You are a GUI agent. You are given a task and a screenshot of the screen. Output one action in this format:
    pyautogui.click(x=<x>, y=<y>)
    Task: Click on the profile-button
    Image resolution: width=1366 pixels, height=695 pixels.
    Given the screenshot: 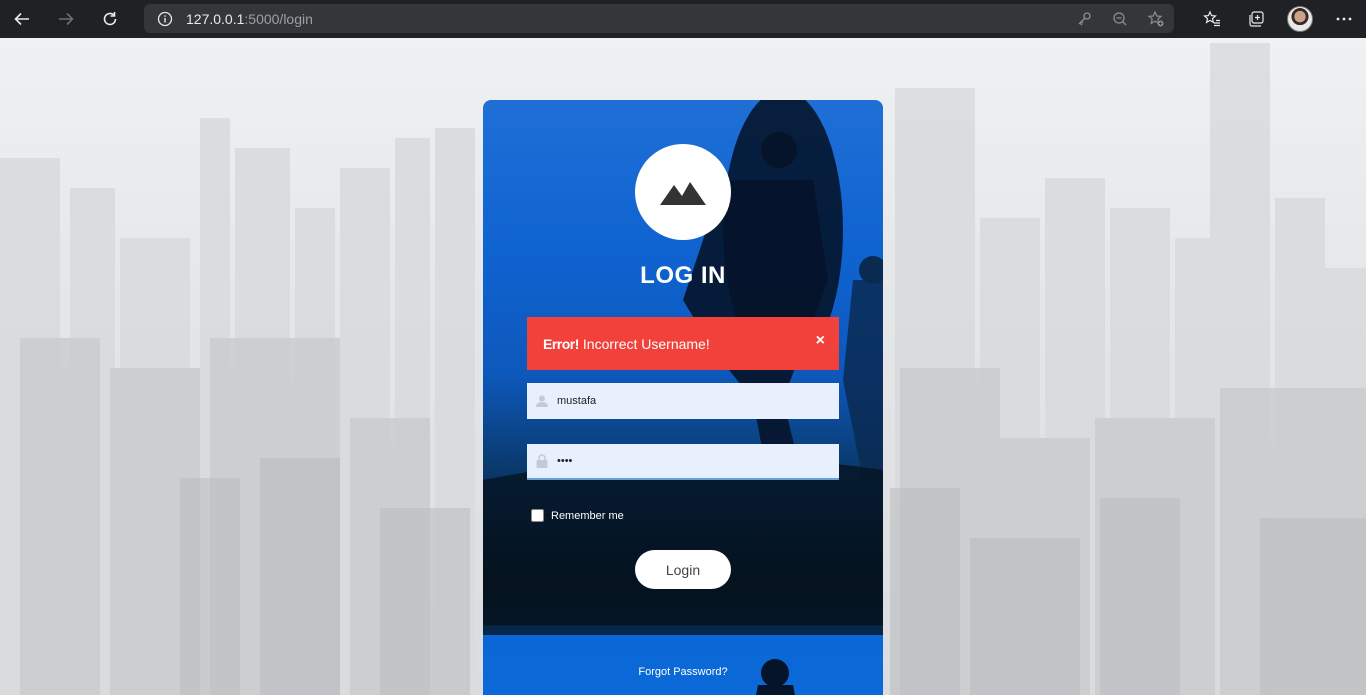 What is the action you would take?
    pyautogui.click(x=1300, y=19)
    